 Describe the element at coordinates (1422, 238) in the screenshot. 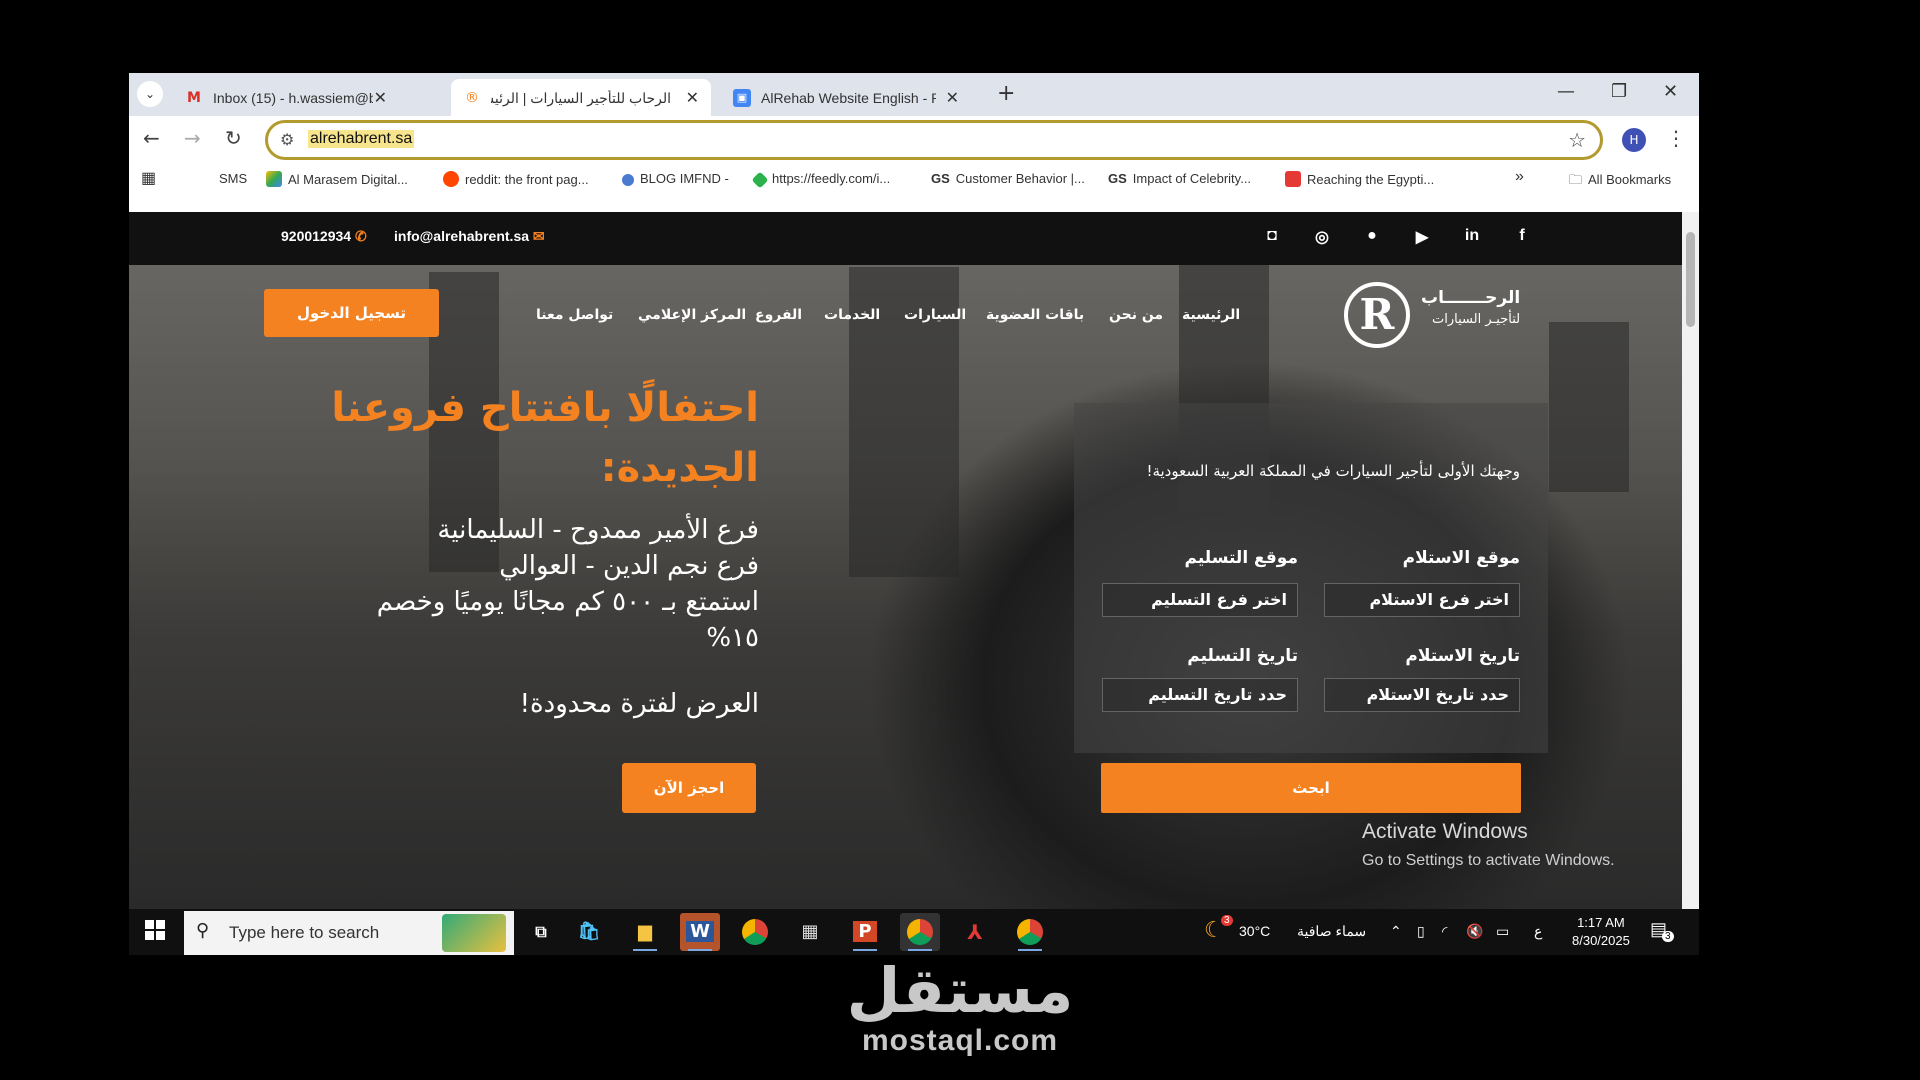

I see `youtube-icon: ▶` at that location.